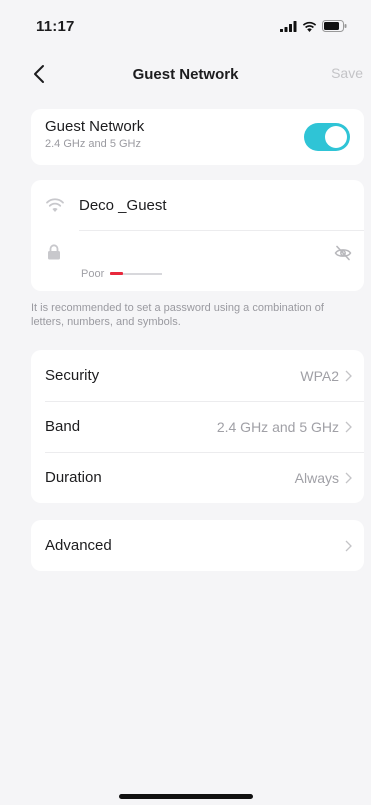  Describe the element at coordinates (277, 426) in the screenshot. I see `band-value: 2.4 GHz and 5 GHz` at that location.